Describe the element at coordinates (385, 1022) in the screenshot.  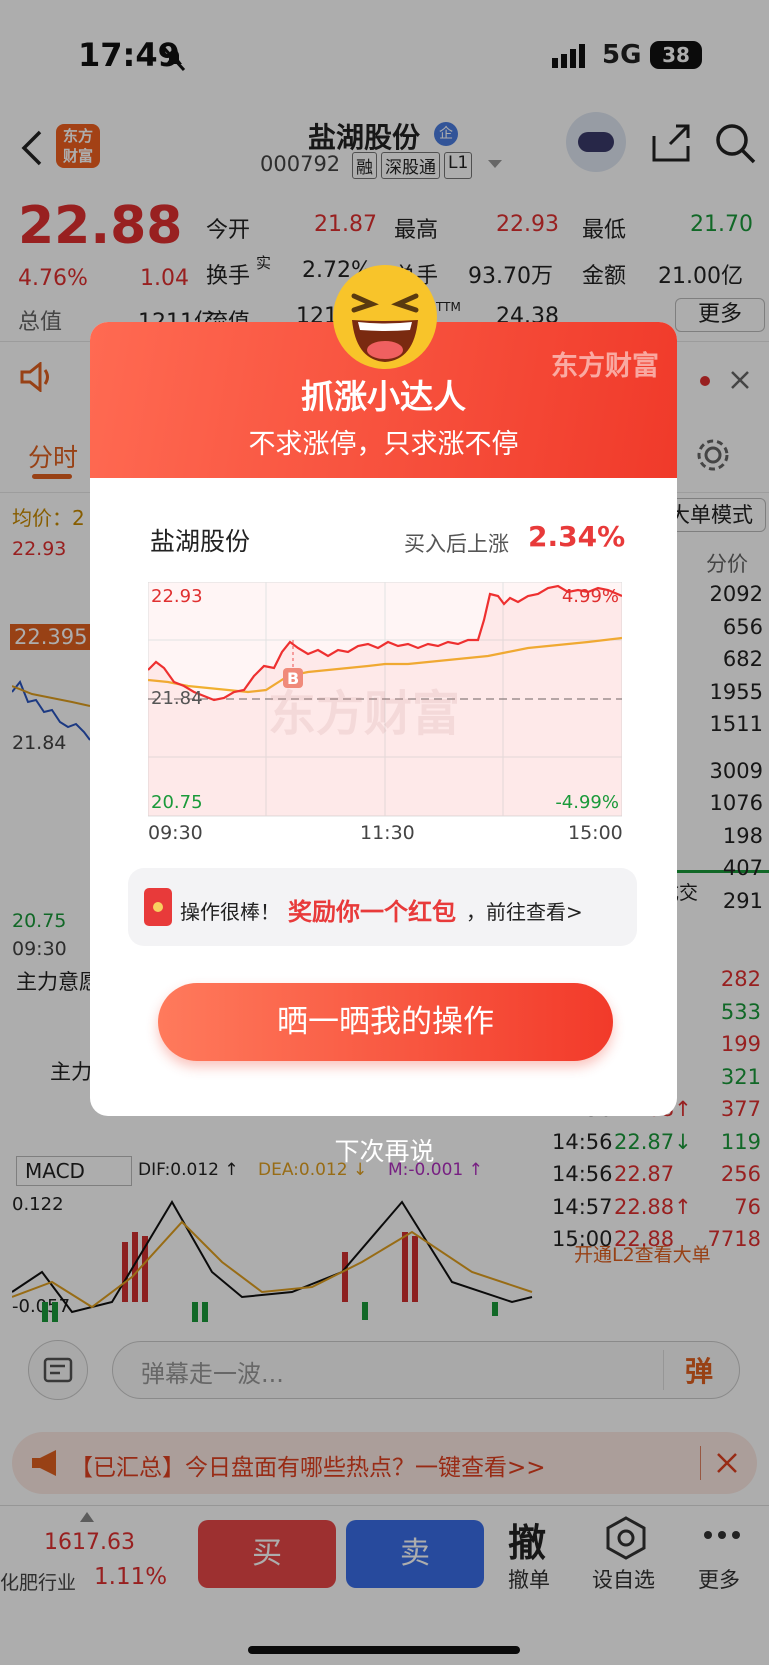
I see `share-operation-button: 晒一晒我的操作` at that location.